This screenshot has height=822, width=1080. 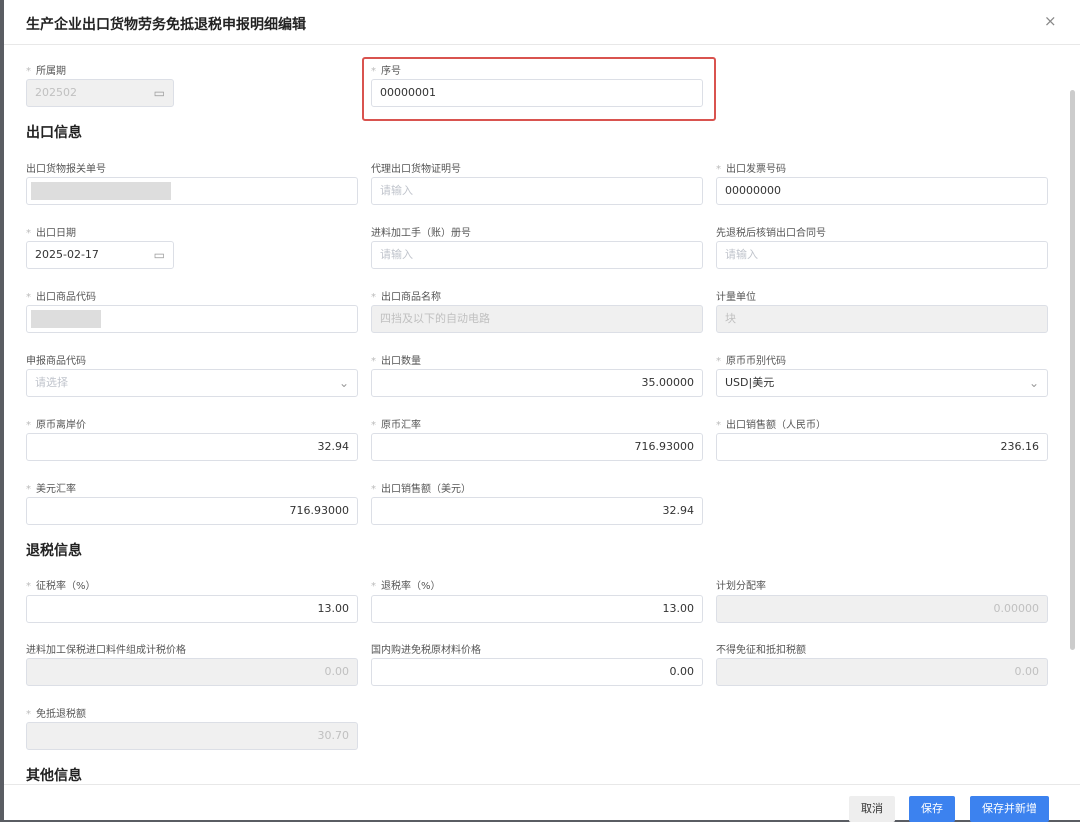 What do you see at coordinates (406, 297) in the screenshot?
I see `goods-name-label: * 出口商品名称` at bounding box center [406, 297].